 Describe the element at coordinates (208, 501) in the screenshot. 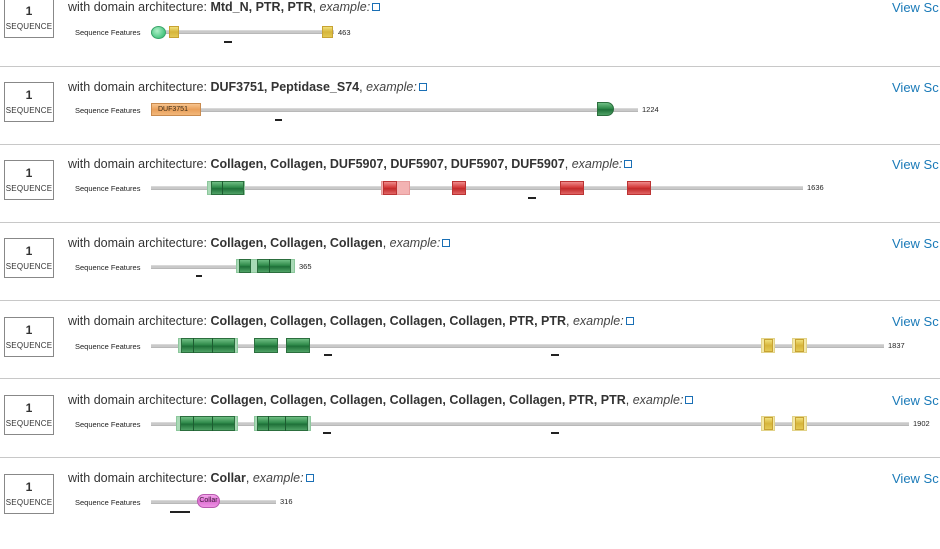

I see `domain-collar: Collar` at that location.